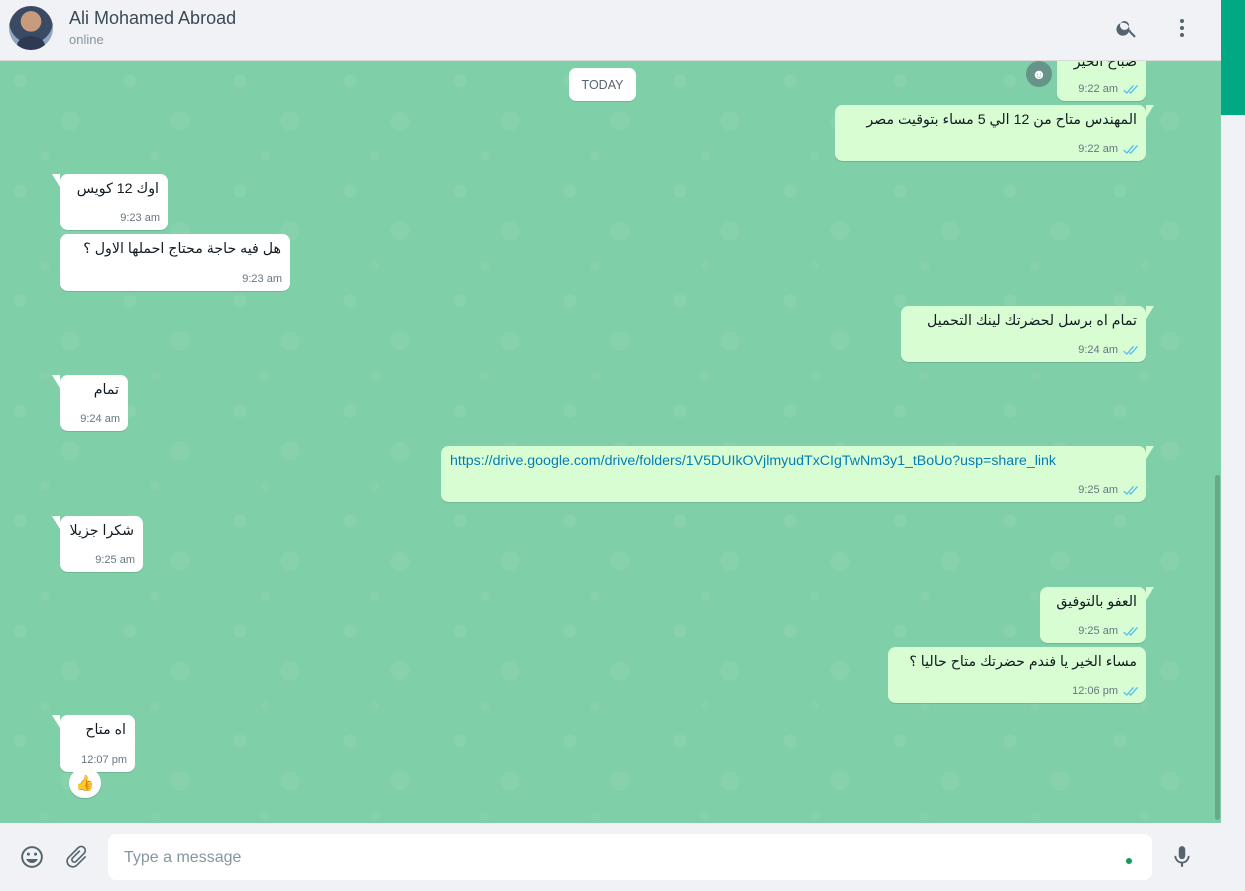 Image resolution: width=1245 pixels, height=891 pixels. Describe the element at coordinates (77, 857) in the screenshot. I see `paperclip-icon` at that location.